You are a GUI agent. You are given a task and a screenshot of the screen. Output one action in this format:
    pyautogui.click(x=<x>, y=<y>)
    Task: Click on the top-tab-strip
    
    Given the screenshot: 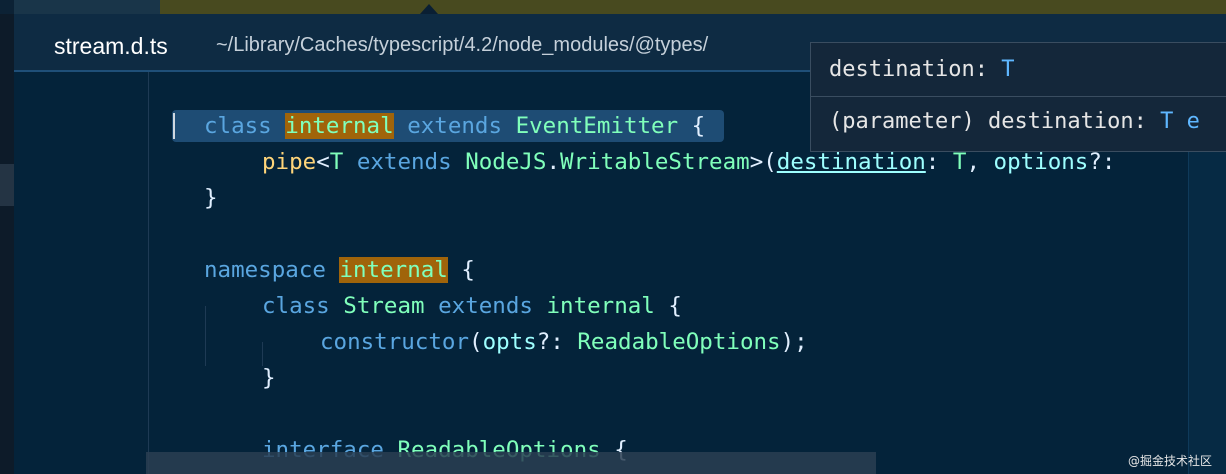 What is the action you would take?
    pyautogui.click(x=613, y=7)
    